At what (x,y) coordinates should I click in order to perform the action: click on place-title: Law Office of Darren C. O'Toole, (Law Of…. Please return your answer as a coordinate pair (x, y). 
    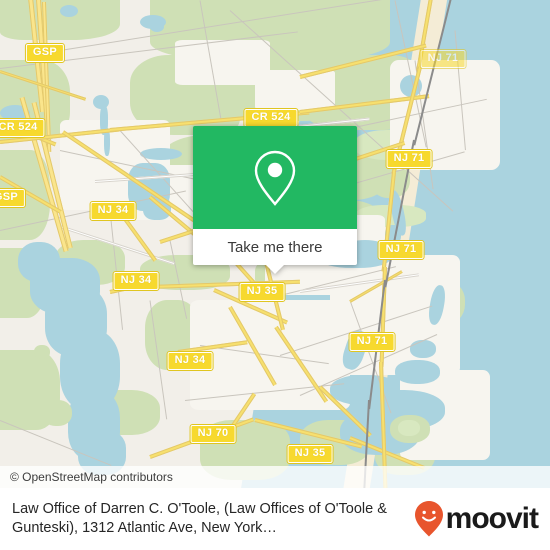
    Looking at the image, I should click on (199, 518).